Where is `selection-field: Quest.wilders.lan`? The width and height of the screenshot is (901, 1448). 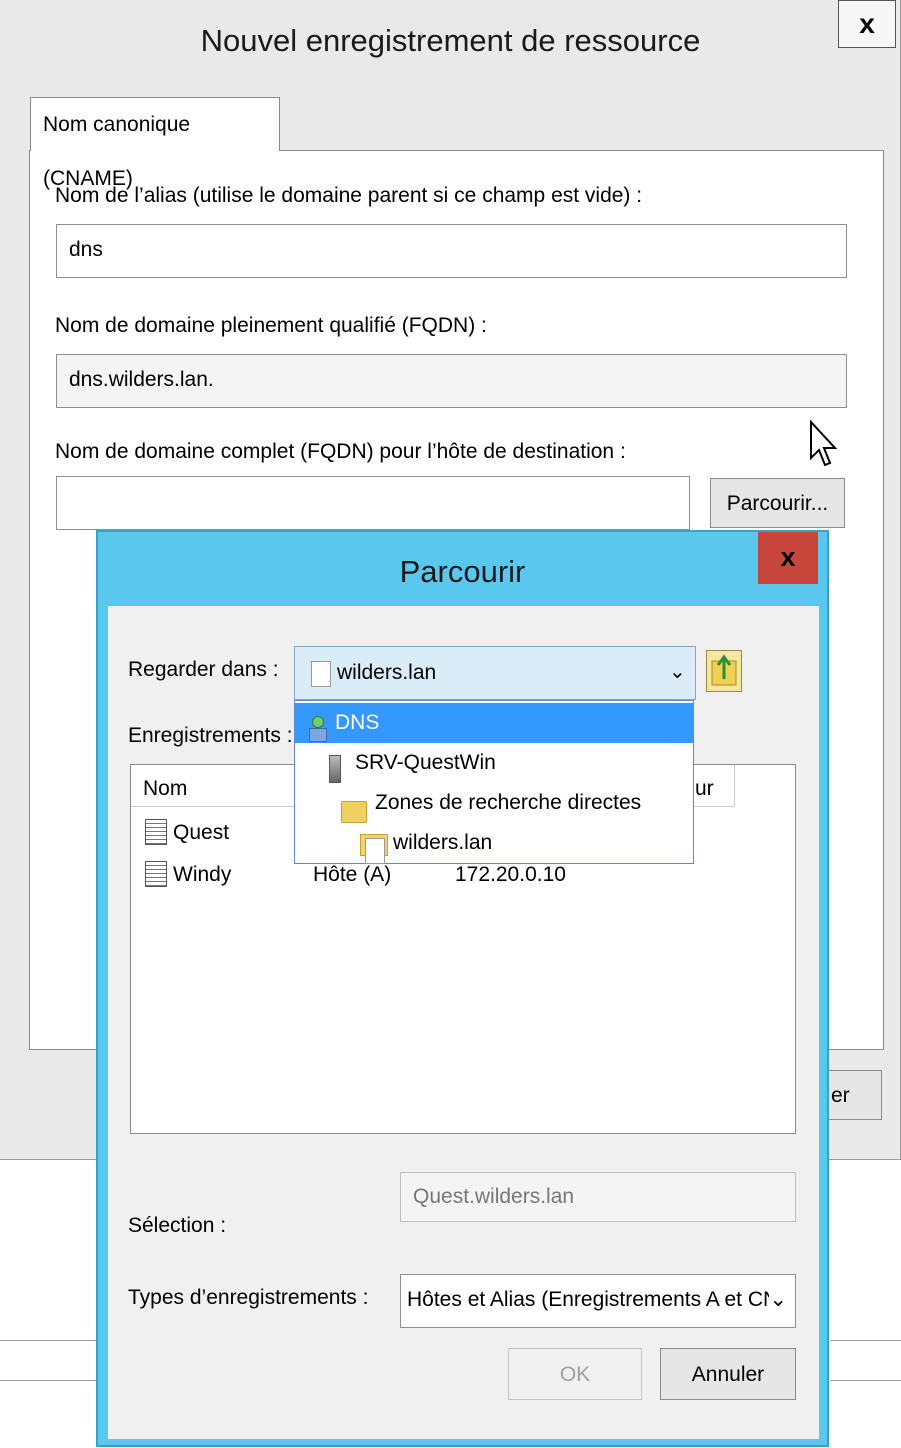 selection-field: Quest.wilders.lan is located at coordinates (598, 1197).